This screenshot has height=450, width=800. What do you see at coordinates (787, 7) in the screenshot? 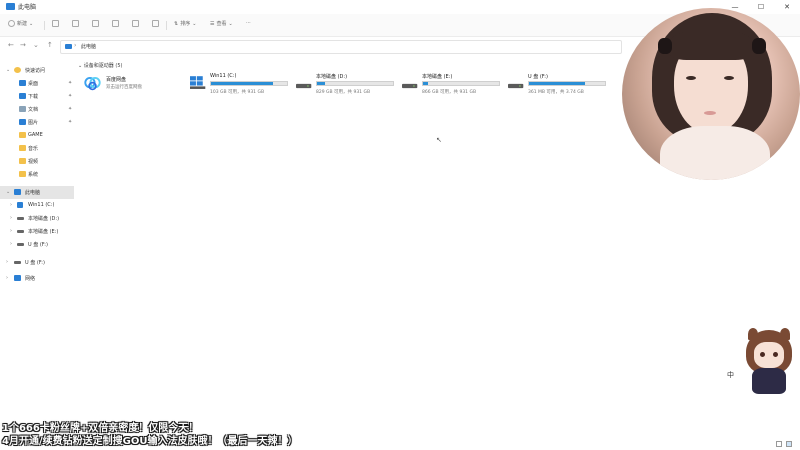
I see `close-button: ✕` at bounding box center [787, 7].